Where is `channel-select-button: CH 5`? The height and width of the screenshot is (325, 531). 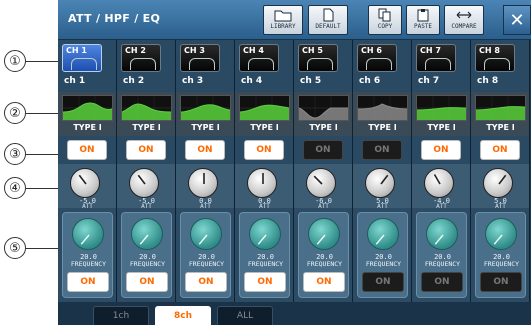 channel-select-button: CH 5 is located at coordinates (318, 58).